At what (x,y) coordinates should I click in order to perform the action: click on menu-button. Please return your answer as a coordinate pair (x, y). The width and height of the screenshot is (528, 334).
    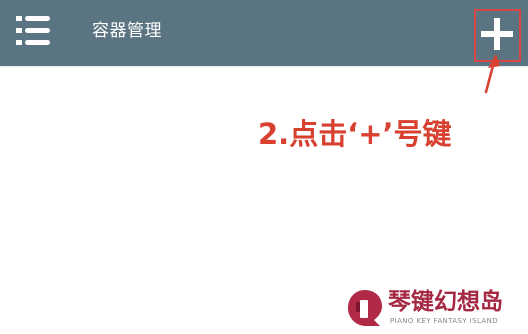
    Looking at the image, I should click on (33, 31).